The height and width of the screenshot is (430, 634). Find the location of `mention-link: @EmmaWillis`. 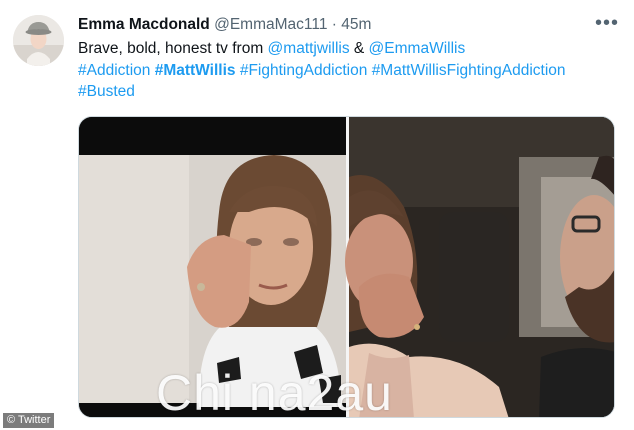

mention-link: @EmmaWillis is located at coordinates (417, 48).